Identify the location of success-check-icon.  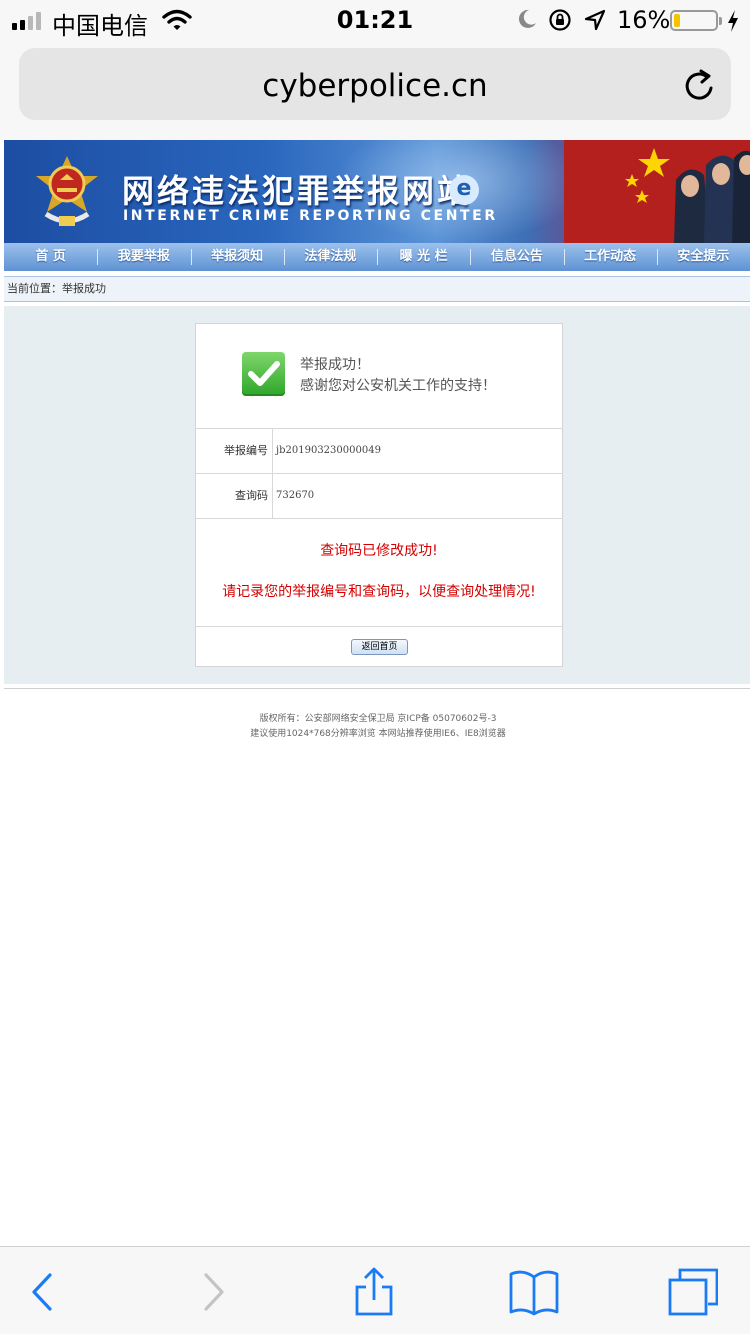
(263, 374).